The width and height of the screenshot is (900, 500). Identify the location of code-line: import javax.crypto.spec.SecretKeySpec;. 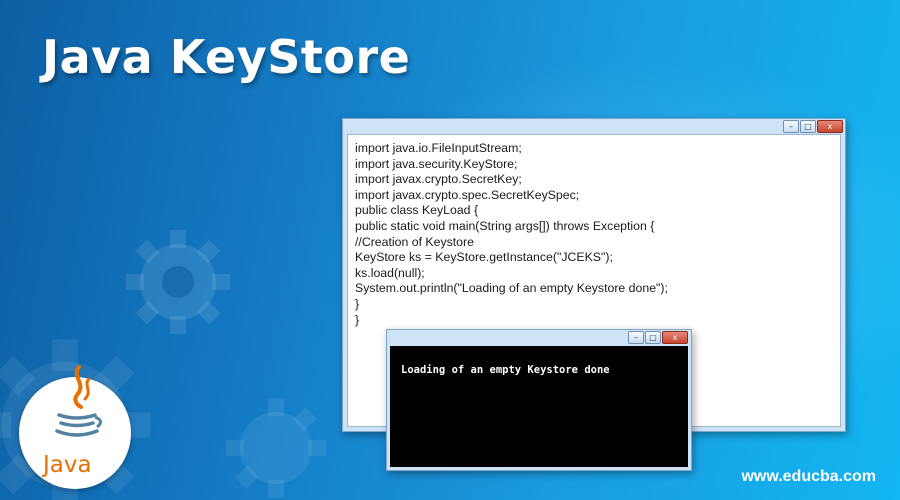
(467, 194).